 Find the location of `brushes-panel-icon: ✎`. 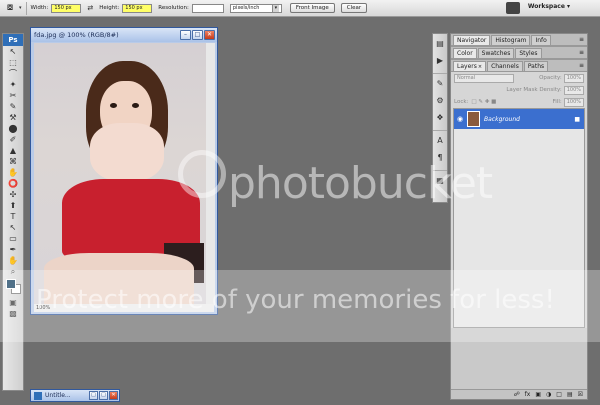

brushes-panel-icon: ✎ is located at coordinates (440, 84).